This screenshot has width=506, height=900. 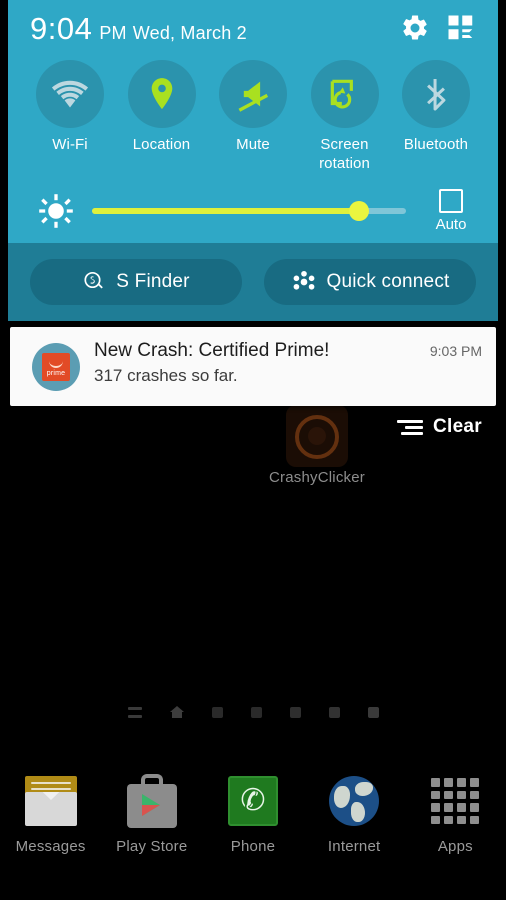 I want to click on mute-icon, so click(x=253, y=96).